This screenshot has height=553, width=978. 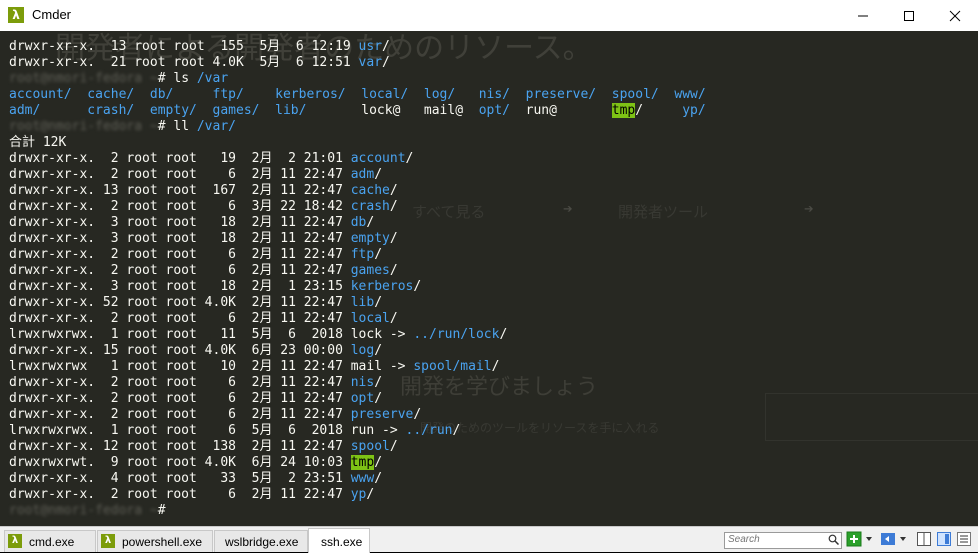 What do you see at coordinates (783, 540) in the screenshot?
I see `search-input: Search` at bounding box center [783, 540].